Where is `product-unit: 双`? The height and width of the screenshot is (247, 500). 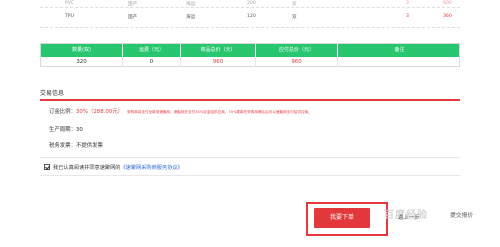
product-unit: 双 is located at coordinates (294, 17).